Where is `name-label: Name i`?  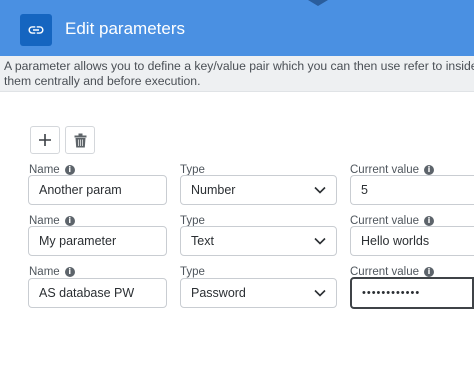
name-label: Name i is located at coordinates (52, 272).